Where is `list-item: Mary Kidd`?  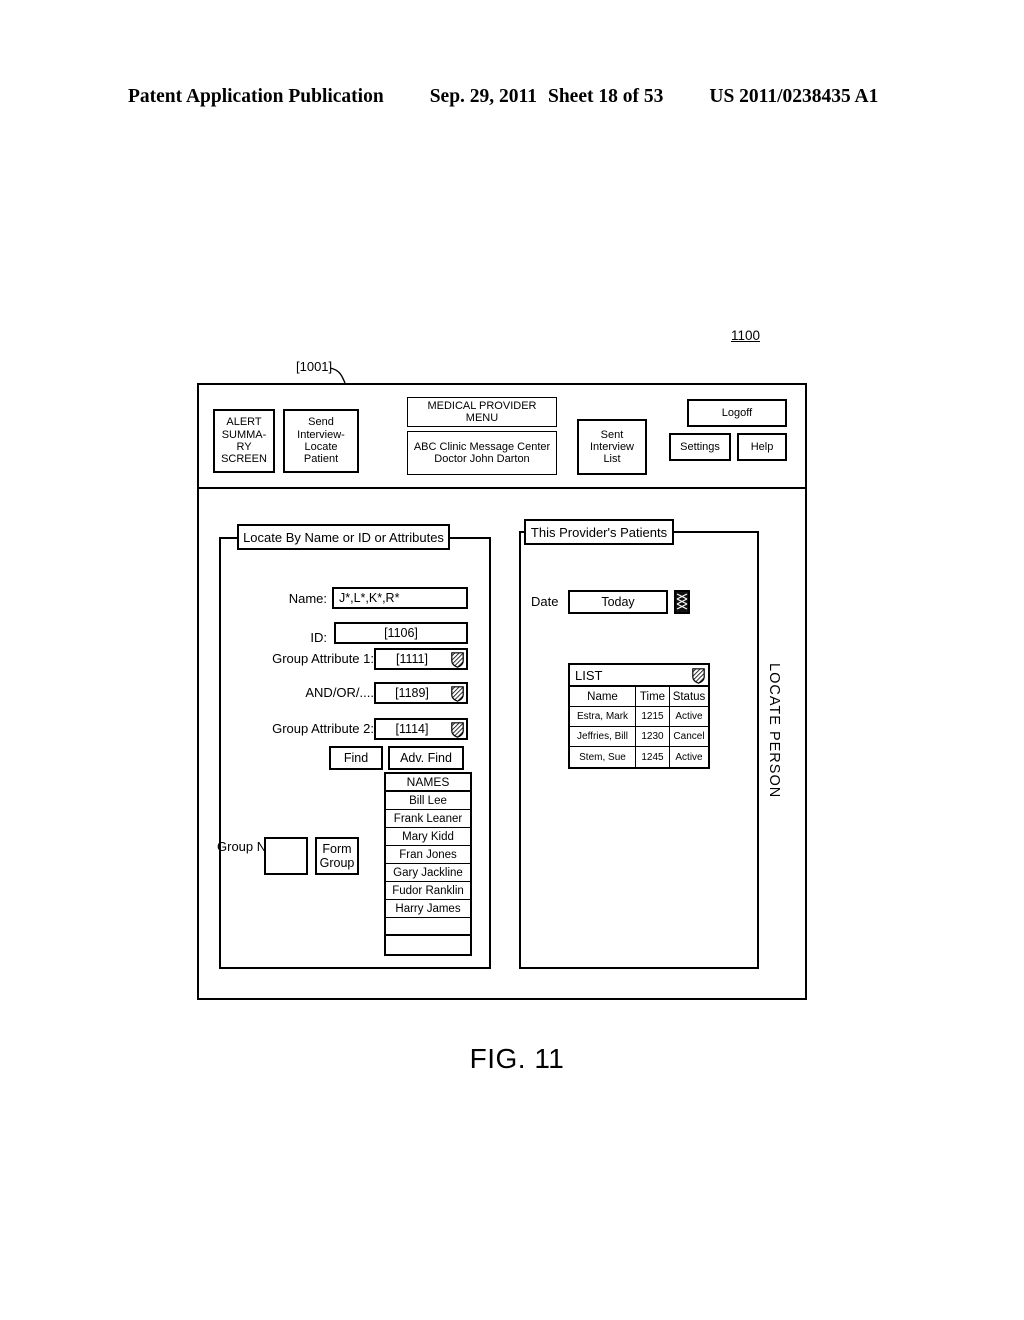 list-item: Mary Kidd is located at coordinates (428, 837).